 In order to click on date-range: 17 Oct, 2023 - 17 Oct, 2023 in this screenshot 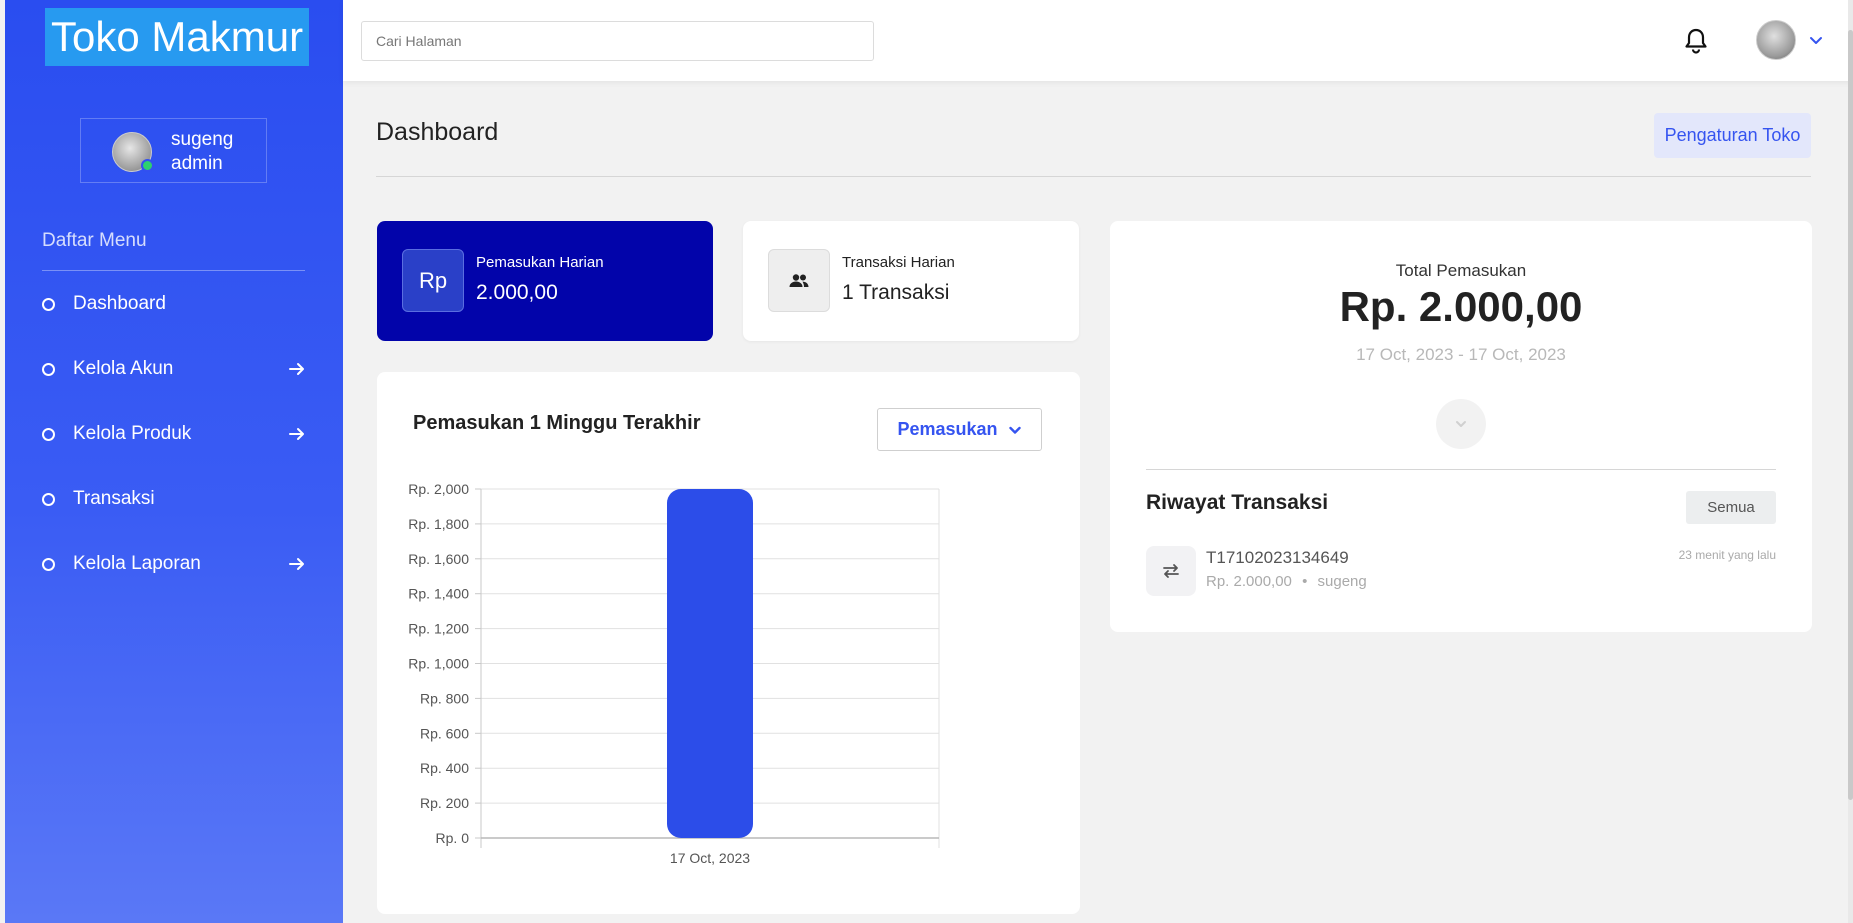, I will do `click(1461, 354)`.